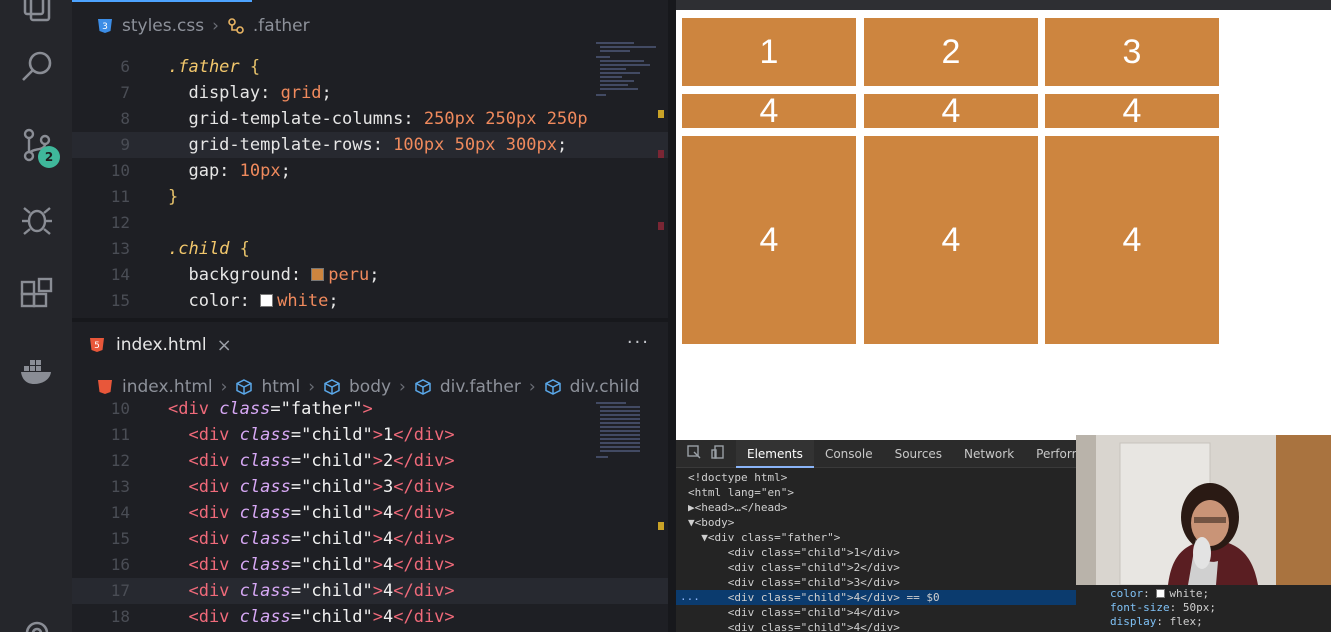 This screenshot has height=632, width=1331. What do you see at coordinates (370, 539) in the screenshot?
I see `code-line: 15 <div class="child">4</div>` at bounding box center [370, 539].